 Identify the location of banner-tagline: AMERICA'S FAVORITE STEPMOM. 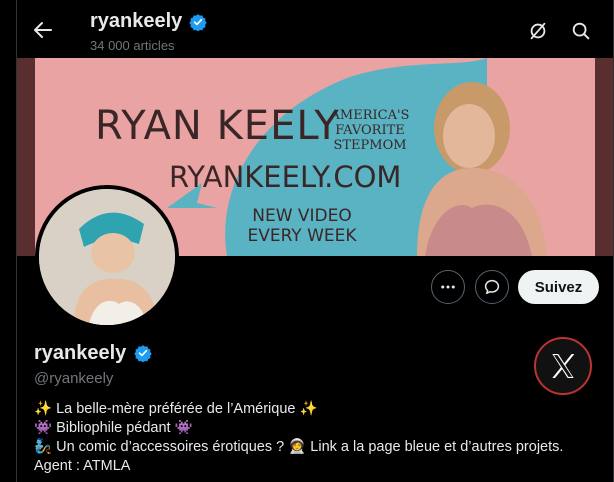
(370, 130).